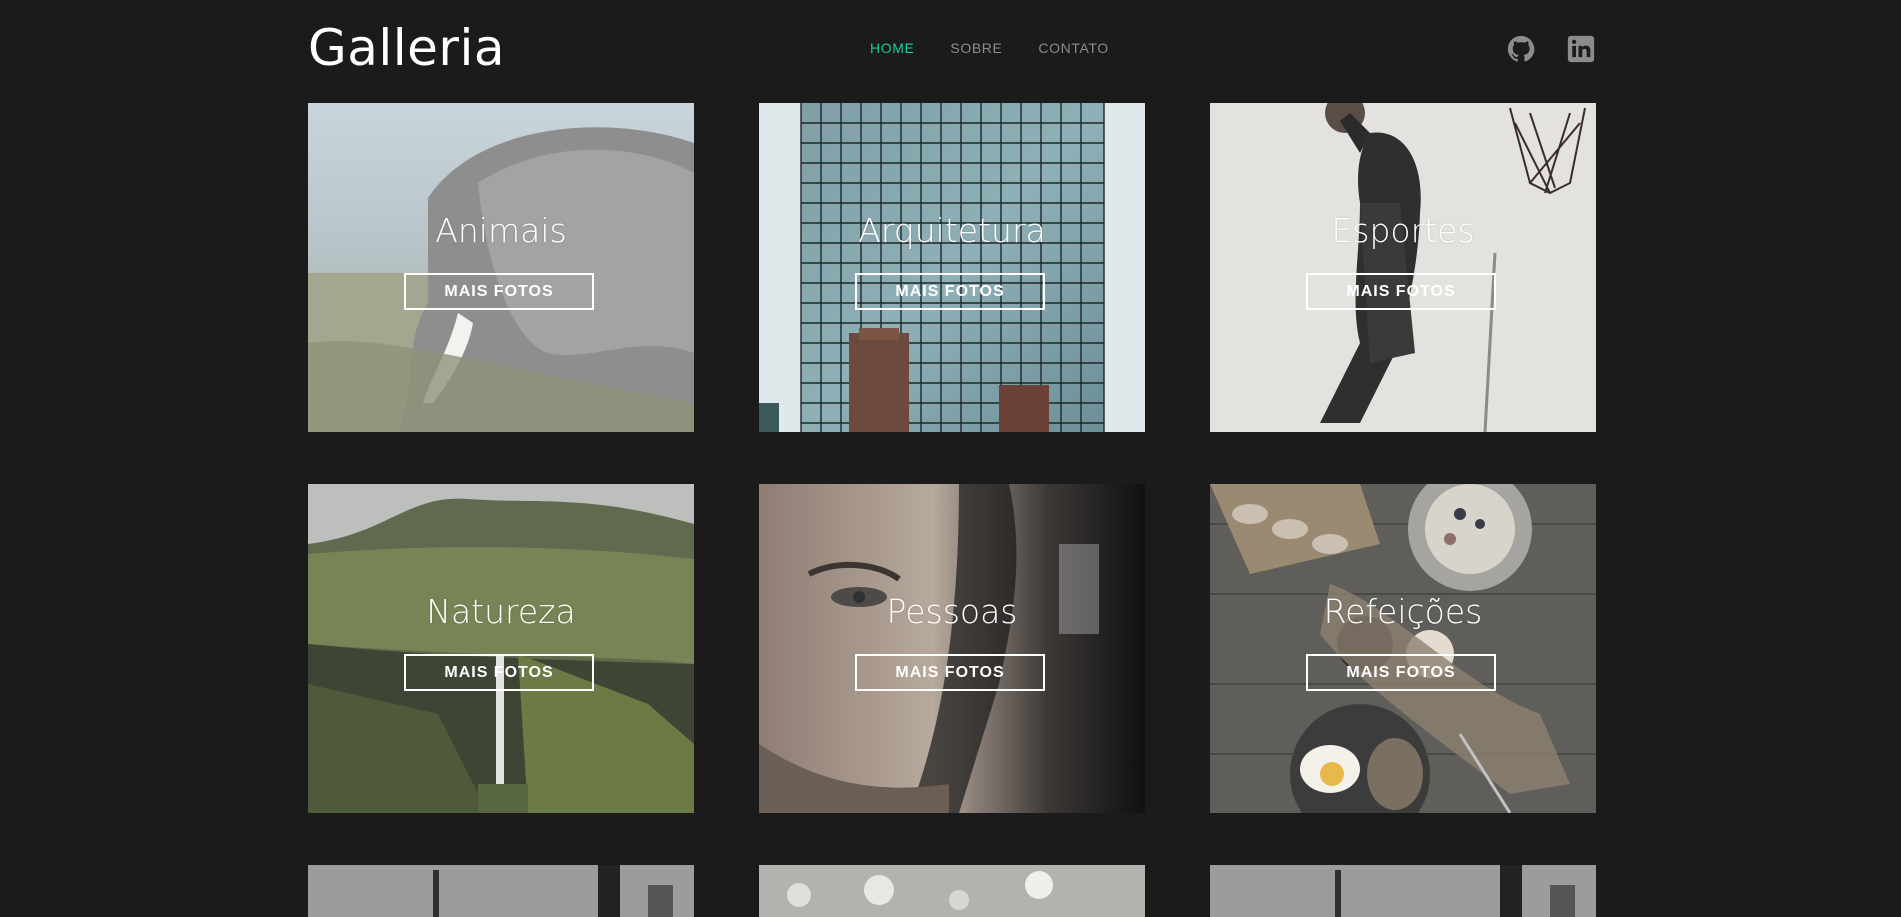 Image resolution: width=1901 pixels, height=917 pixels. What do you see at coordinates (892, 48) in the screenshot?
I see `nav-home: HOME` at bounding box center [892, 48].